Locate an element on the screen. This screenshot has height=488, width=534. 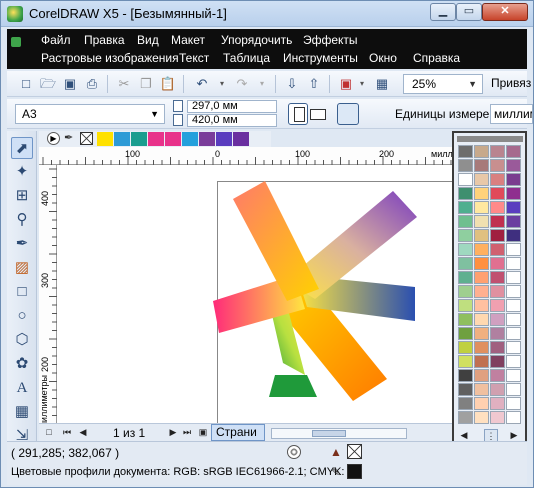
polygon-tool-icon: ⬡ is located at coordinates (22, 340).